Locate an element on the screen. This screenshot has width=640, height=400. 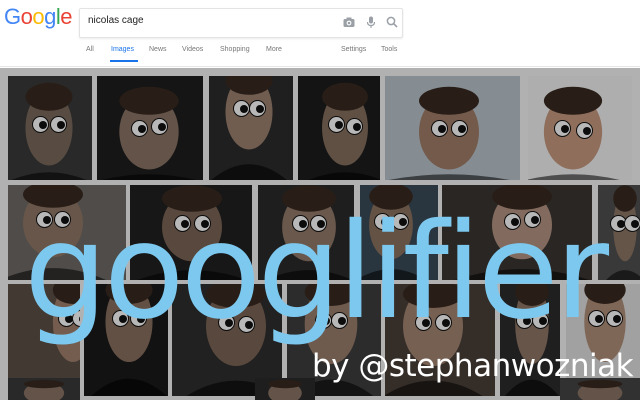
tab-videos: Videos is located at coordinates (192, 49).